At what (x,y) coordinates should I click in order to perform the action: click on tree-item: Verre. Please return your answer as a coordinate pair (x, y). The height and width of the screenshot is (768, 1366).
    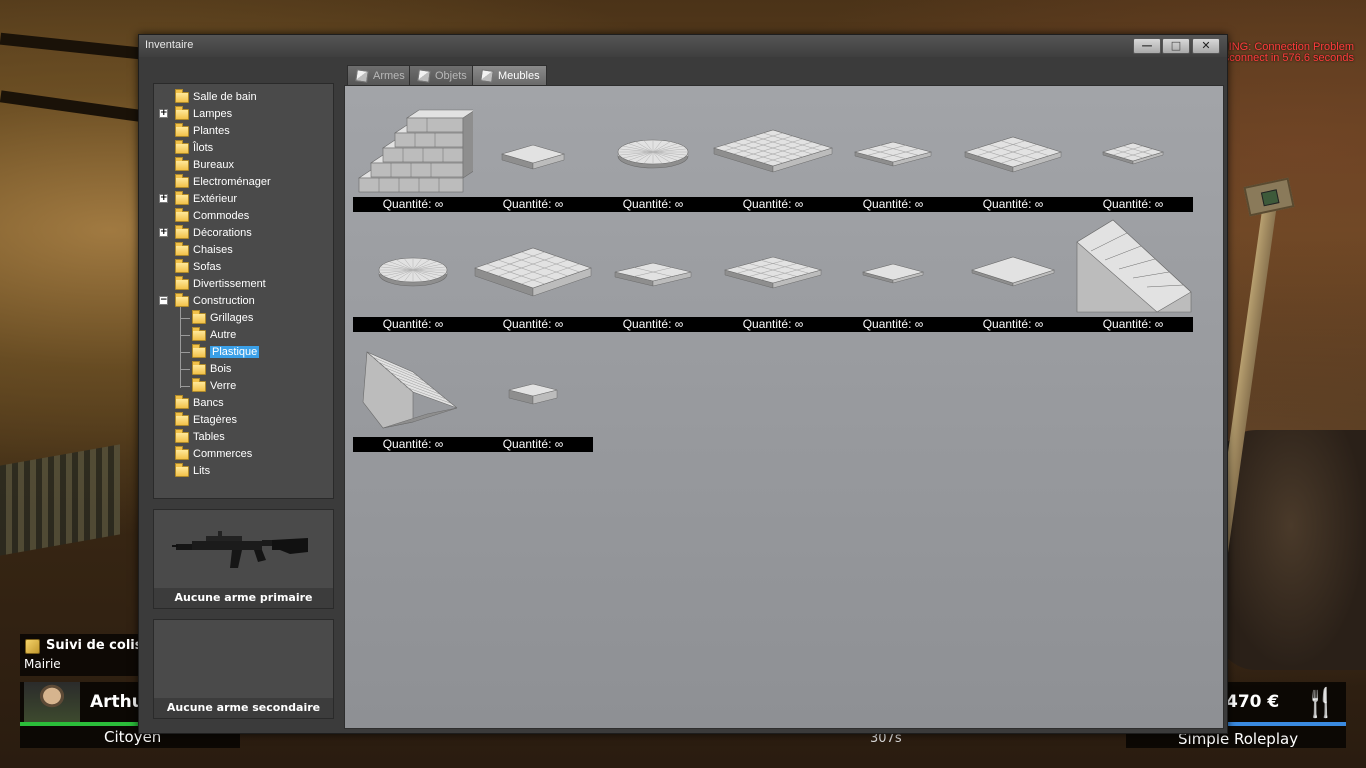
    Looking at the image, I should click on (214, 385).